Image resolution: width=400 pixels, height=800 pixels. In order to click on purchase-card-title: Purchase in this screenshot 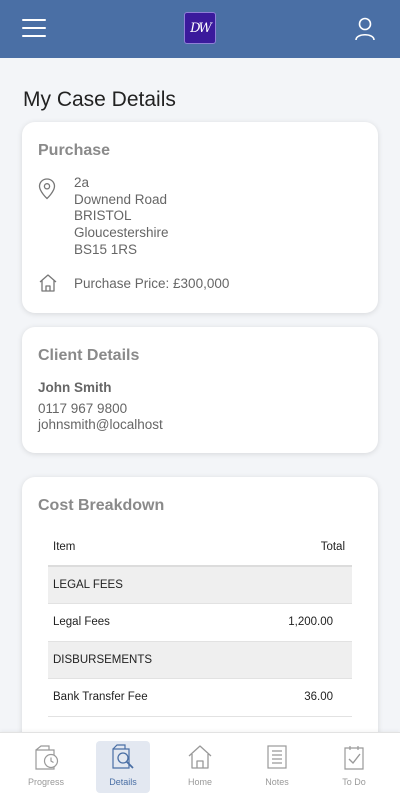, I will do `click(74, 150)`.